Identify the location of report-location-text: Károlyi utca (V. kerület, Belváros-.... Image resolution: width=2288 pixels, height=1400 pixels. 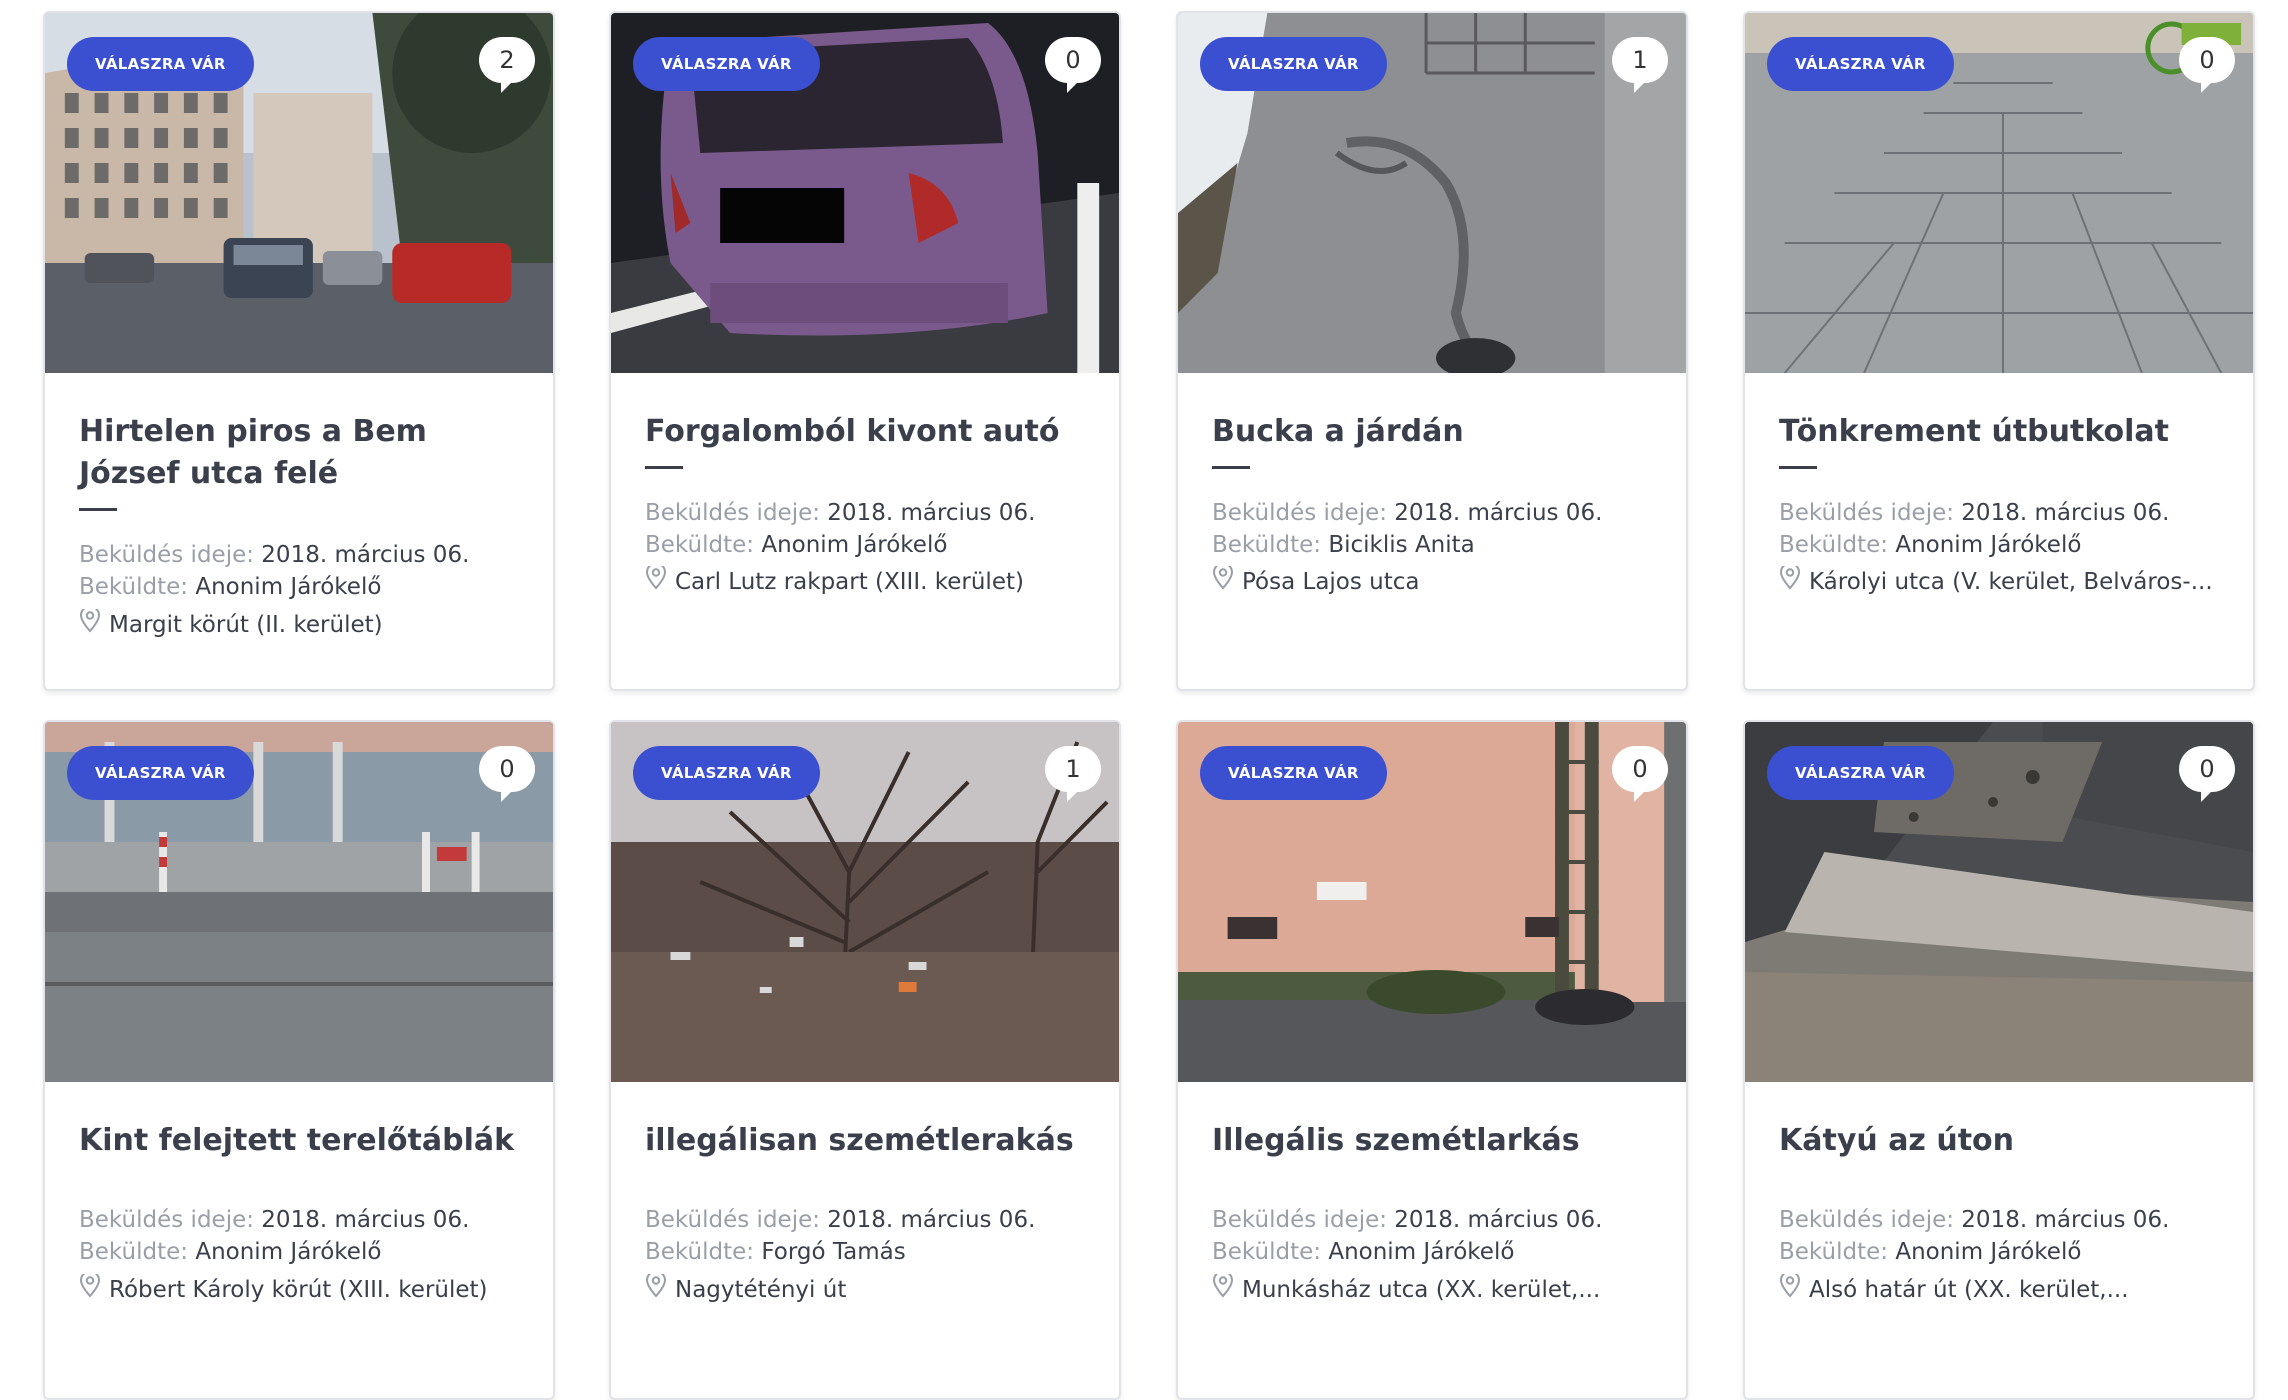
(2011, 582).